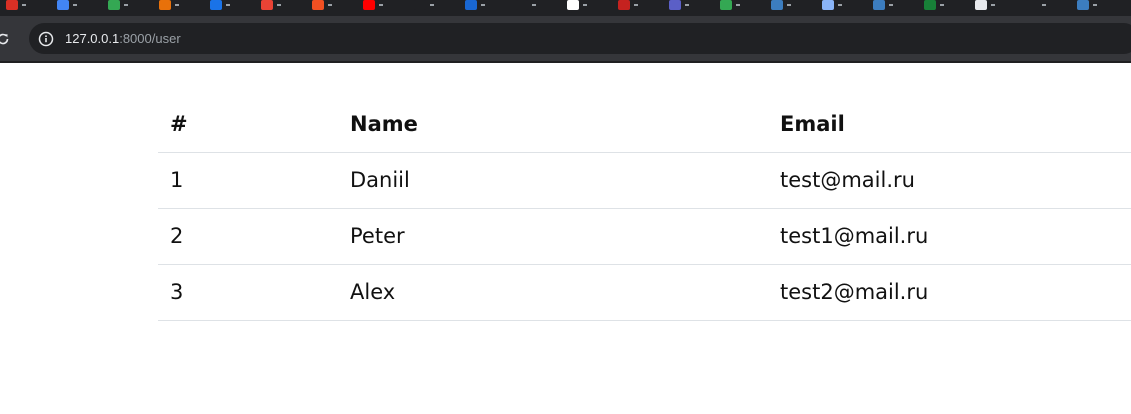 The width and height of the screenshot is (1131, 414). Describe the element at coordinates (644, 124) in the screenshot. I see `table-header-row: # Name Email` at that location.